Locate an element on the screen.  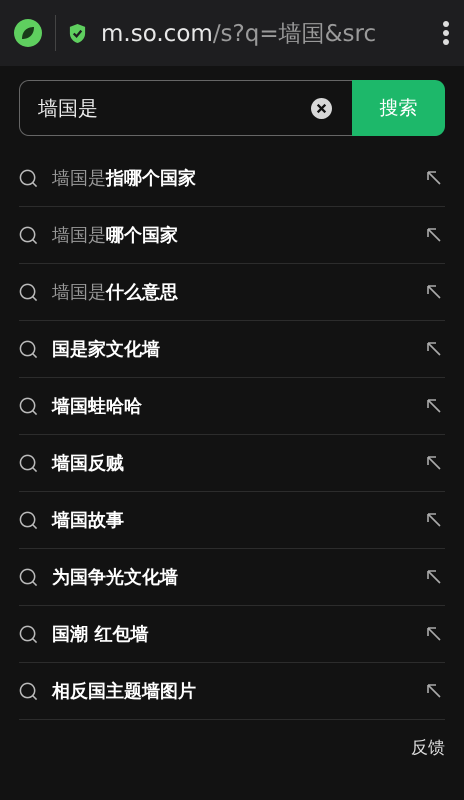
leaf-logo-icon is located at coordinates (28, 33).